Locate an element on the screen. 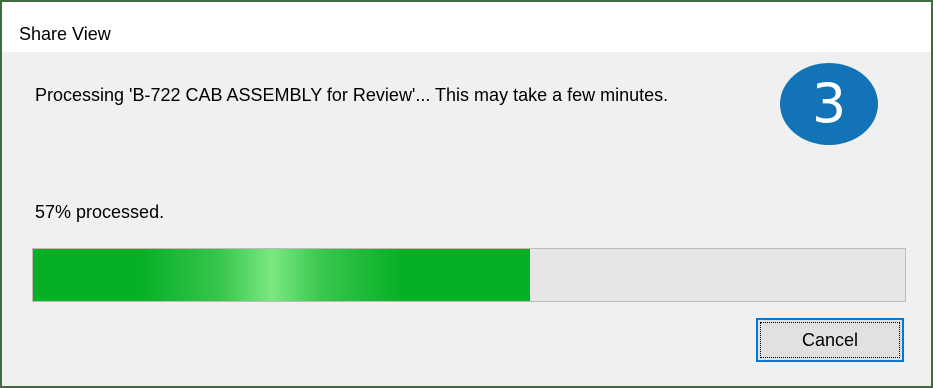  progress-bar is located at coordinates (469, 275).